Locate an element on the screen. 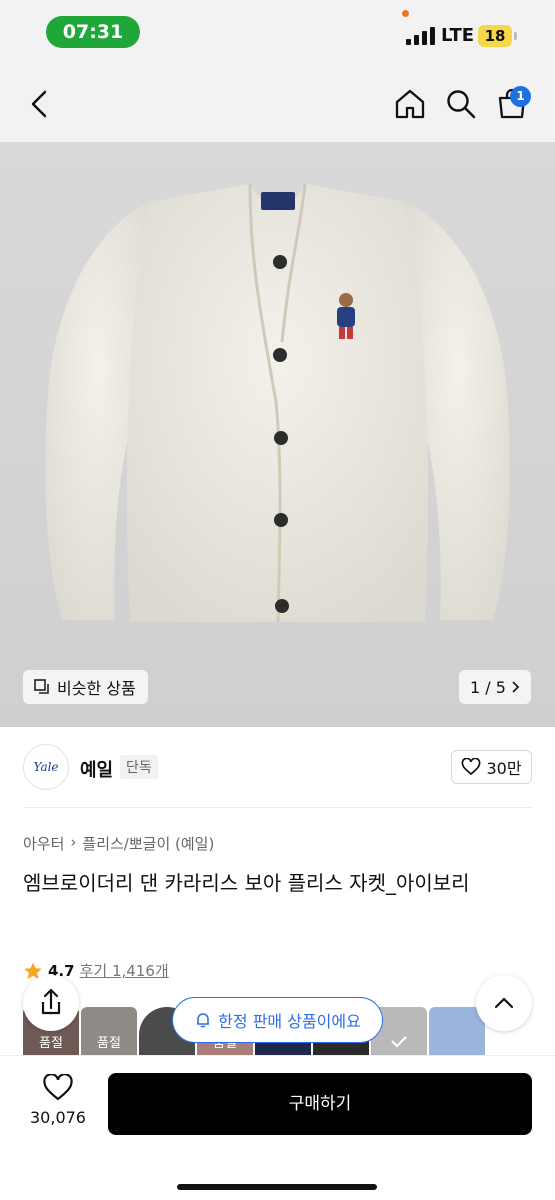  buy-button: 구매하기 is located at coordinates (320, 1104).